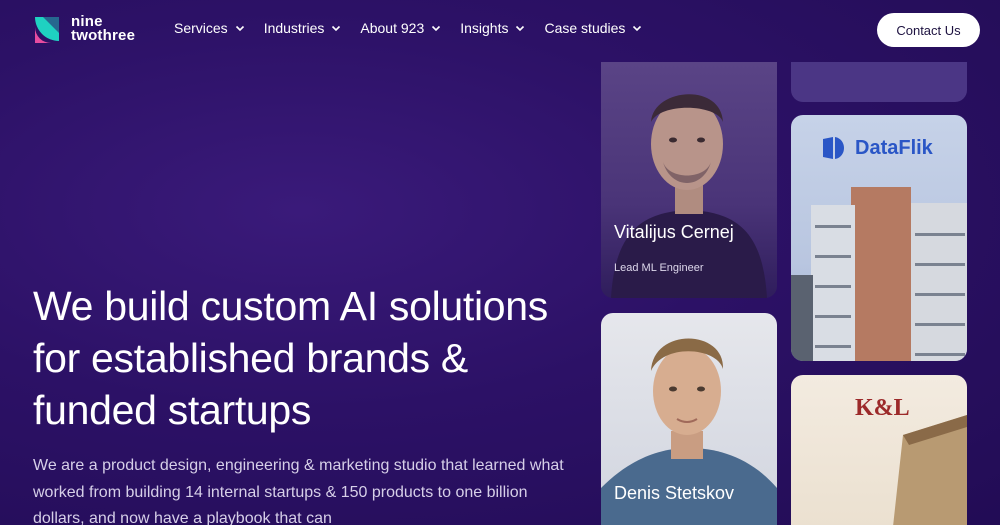  I want to click on brand-logo: nine twothree, so click(84, 29).